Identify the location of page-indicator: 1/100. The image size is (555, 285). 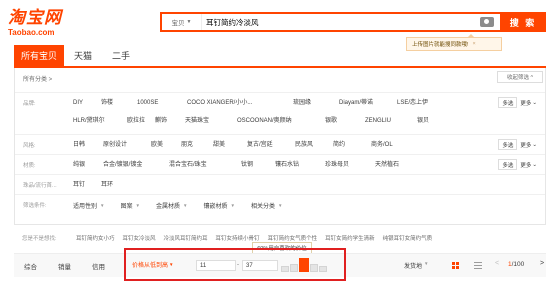
(516, 264).